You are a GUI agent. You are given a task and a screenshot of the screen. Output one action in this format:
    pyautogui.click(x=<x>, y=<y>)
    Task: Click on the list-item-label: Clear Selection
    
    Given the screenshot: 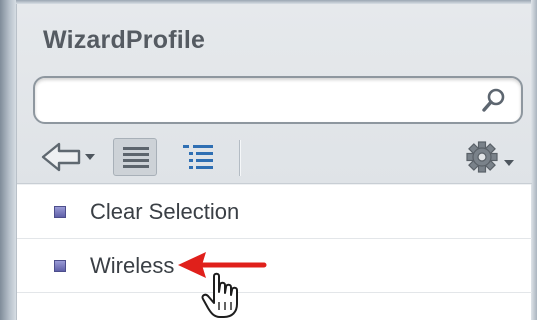 What is the action you would take?
    pyautogui.click(x=165, y=211)
    